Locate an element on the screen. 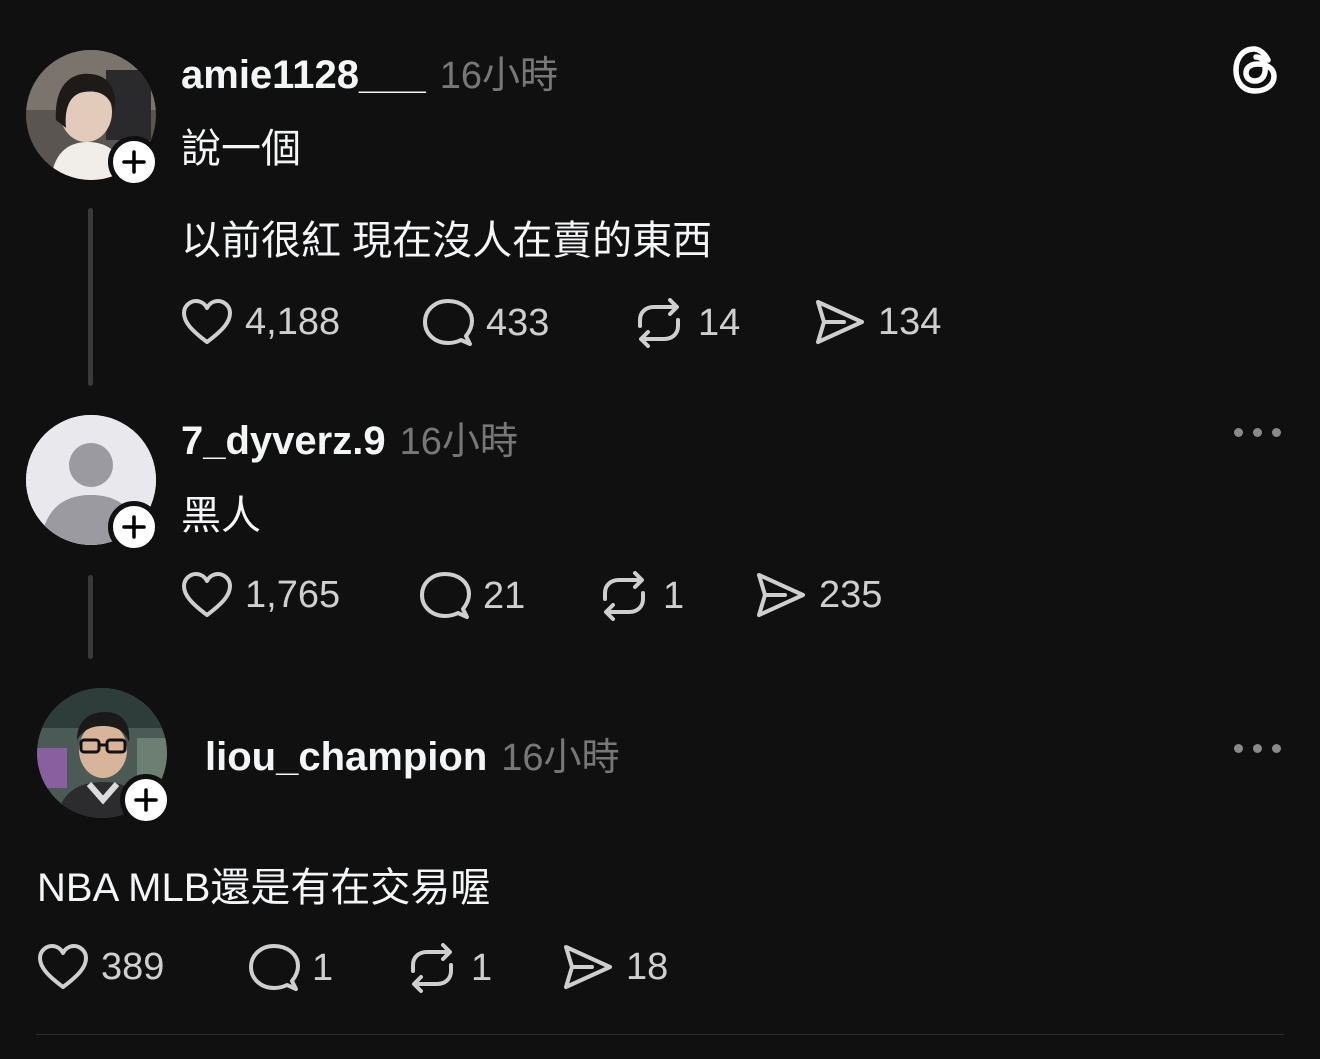  comment-button: 433 is located at coordinates (485, 323).